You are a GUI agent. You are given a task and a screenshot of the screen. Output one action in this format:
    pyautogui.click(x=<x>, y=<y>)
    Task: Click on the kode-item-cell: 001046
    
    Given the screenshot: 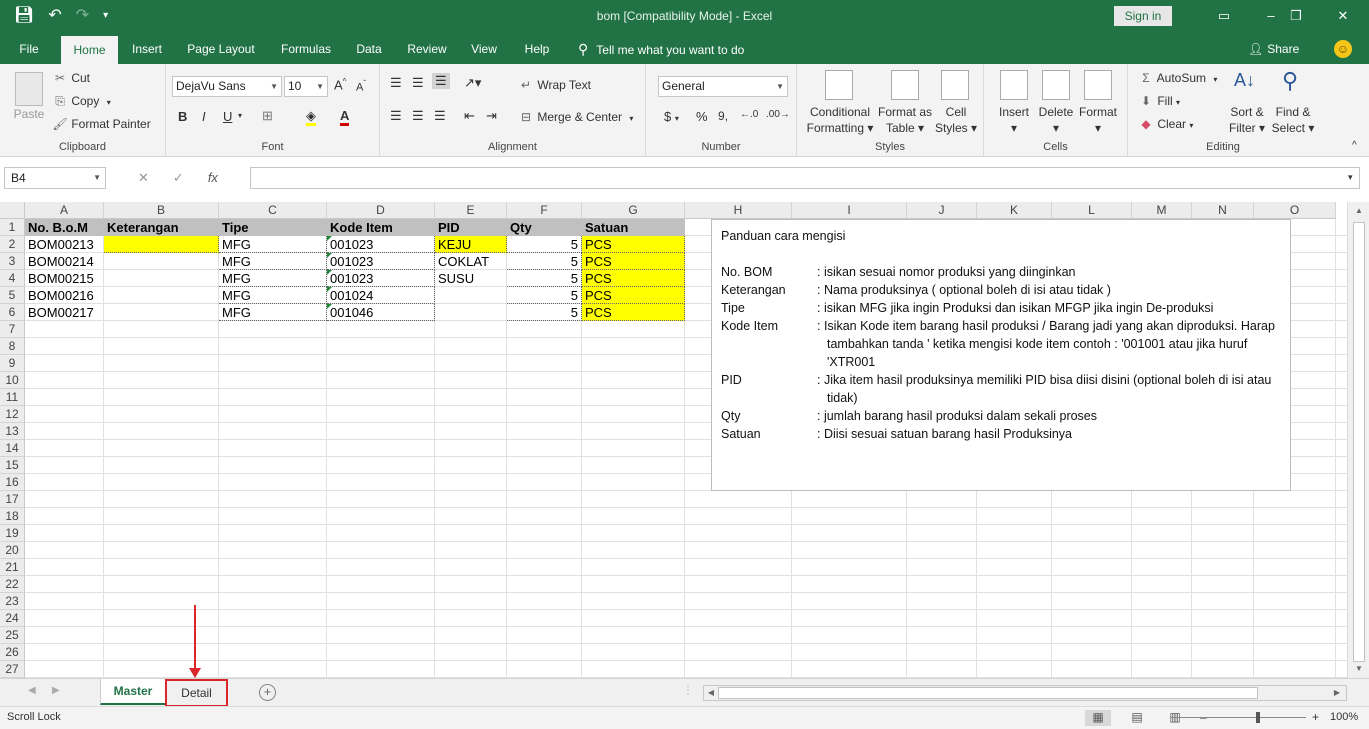 What is the action you would take?
    pyautogui.click(x=381, y=312)
    